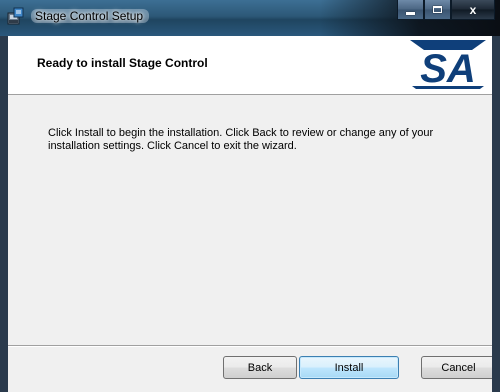 This screenshot has width=500, height=392. Describe the element at coordinates (410, 13) in the screenshot. I see `minimize-icon` at that location.